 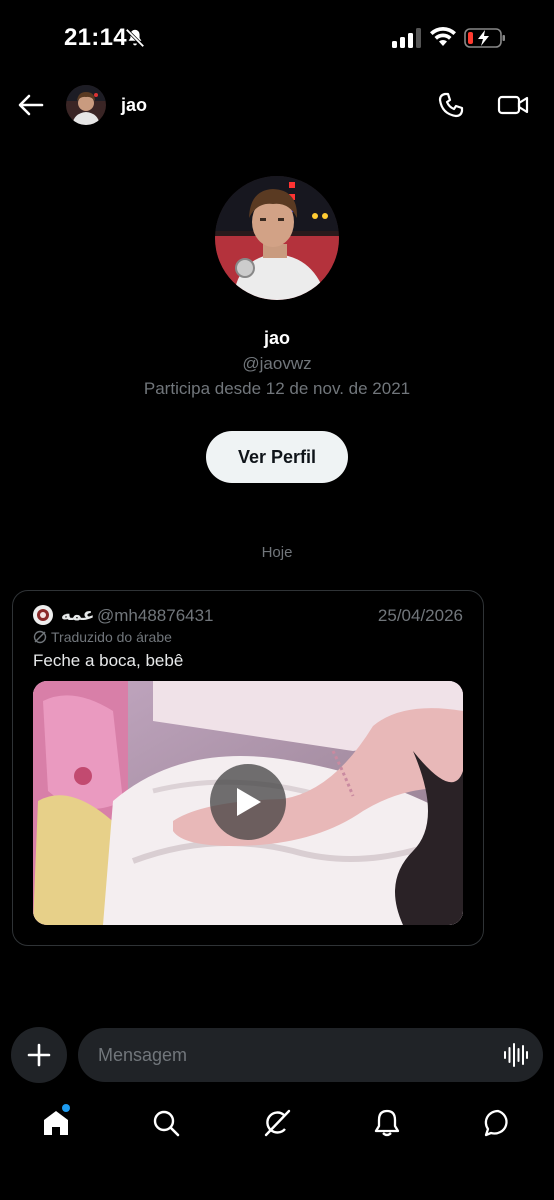 What do you see at coordinates (484, 38) in the screenshot?
I see `battery-charging-icon` at bounding box center [484, 38].